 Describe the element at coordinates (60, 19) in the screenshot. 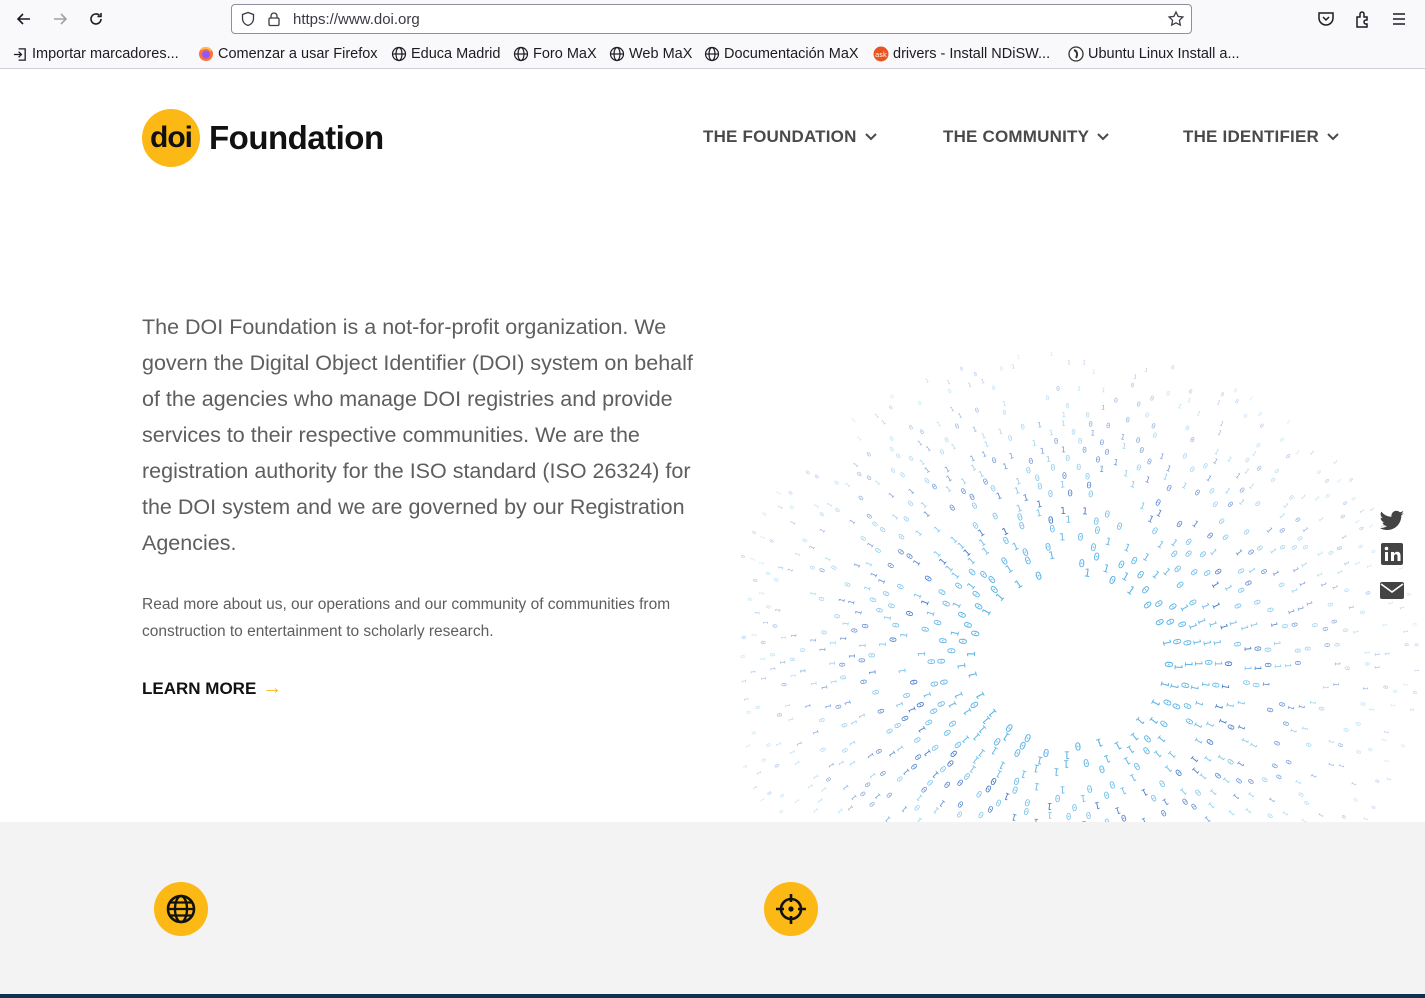

I see `forward-button` at that location.